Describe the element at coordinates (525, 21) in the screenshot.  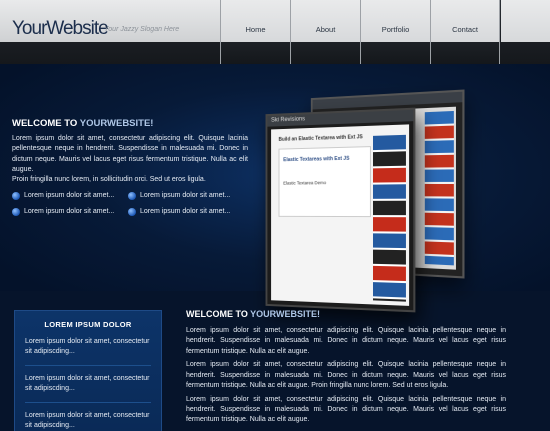
I see `nav-filler` at that location.